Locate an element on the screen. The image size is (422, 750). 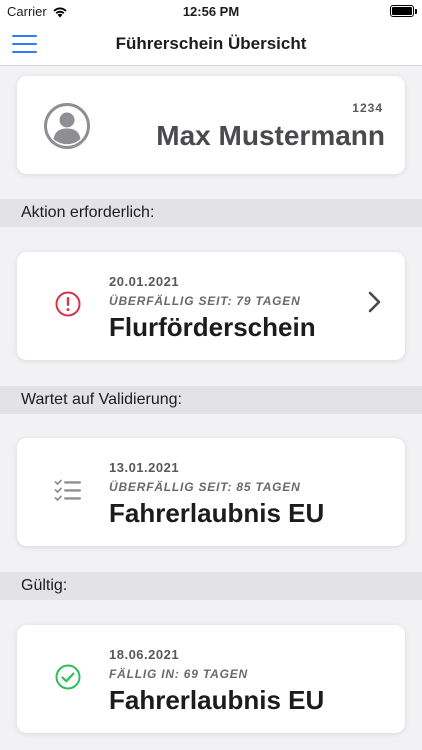
profile-card: 1234 Max Mustermann is located at coordinates (211, 125).